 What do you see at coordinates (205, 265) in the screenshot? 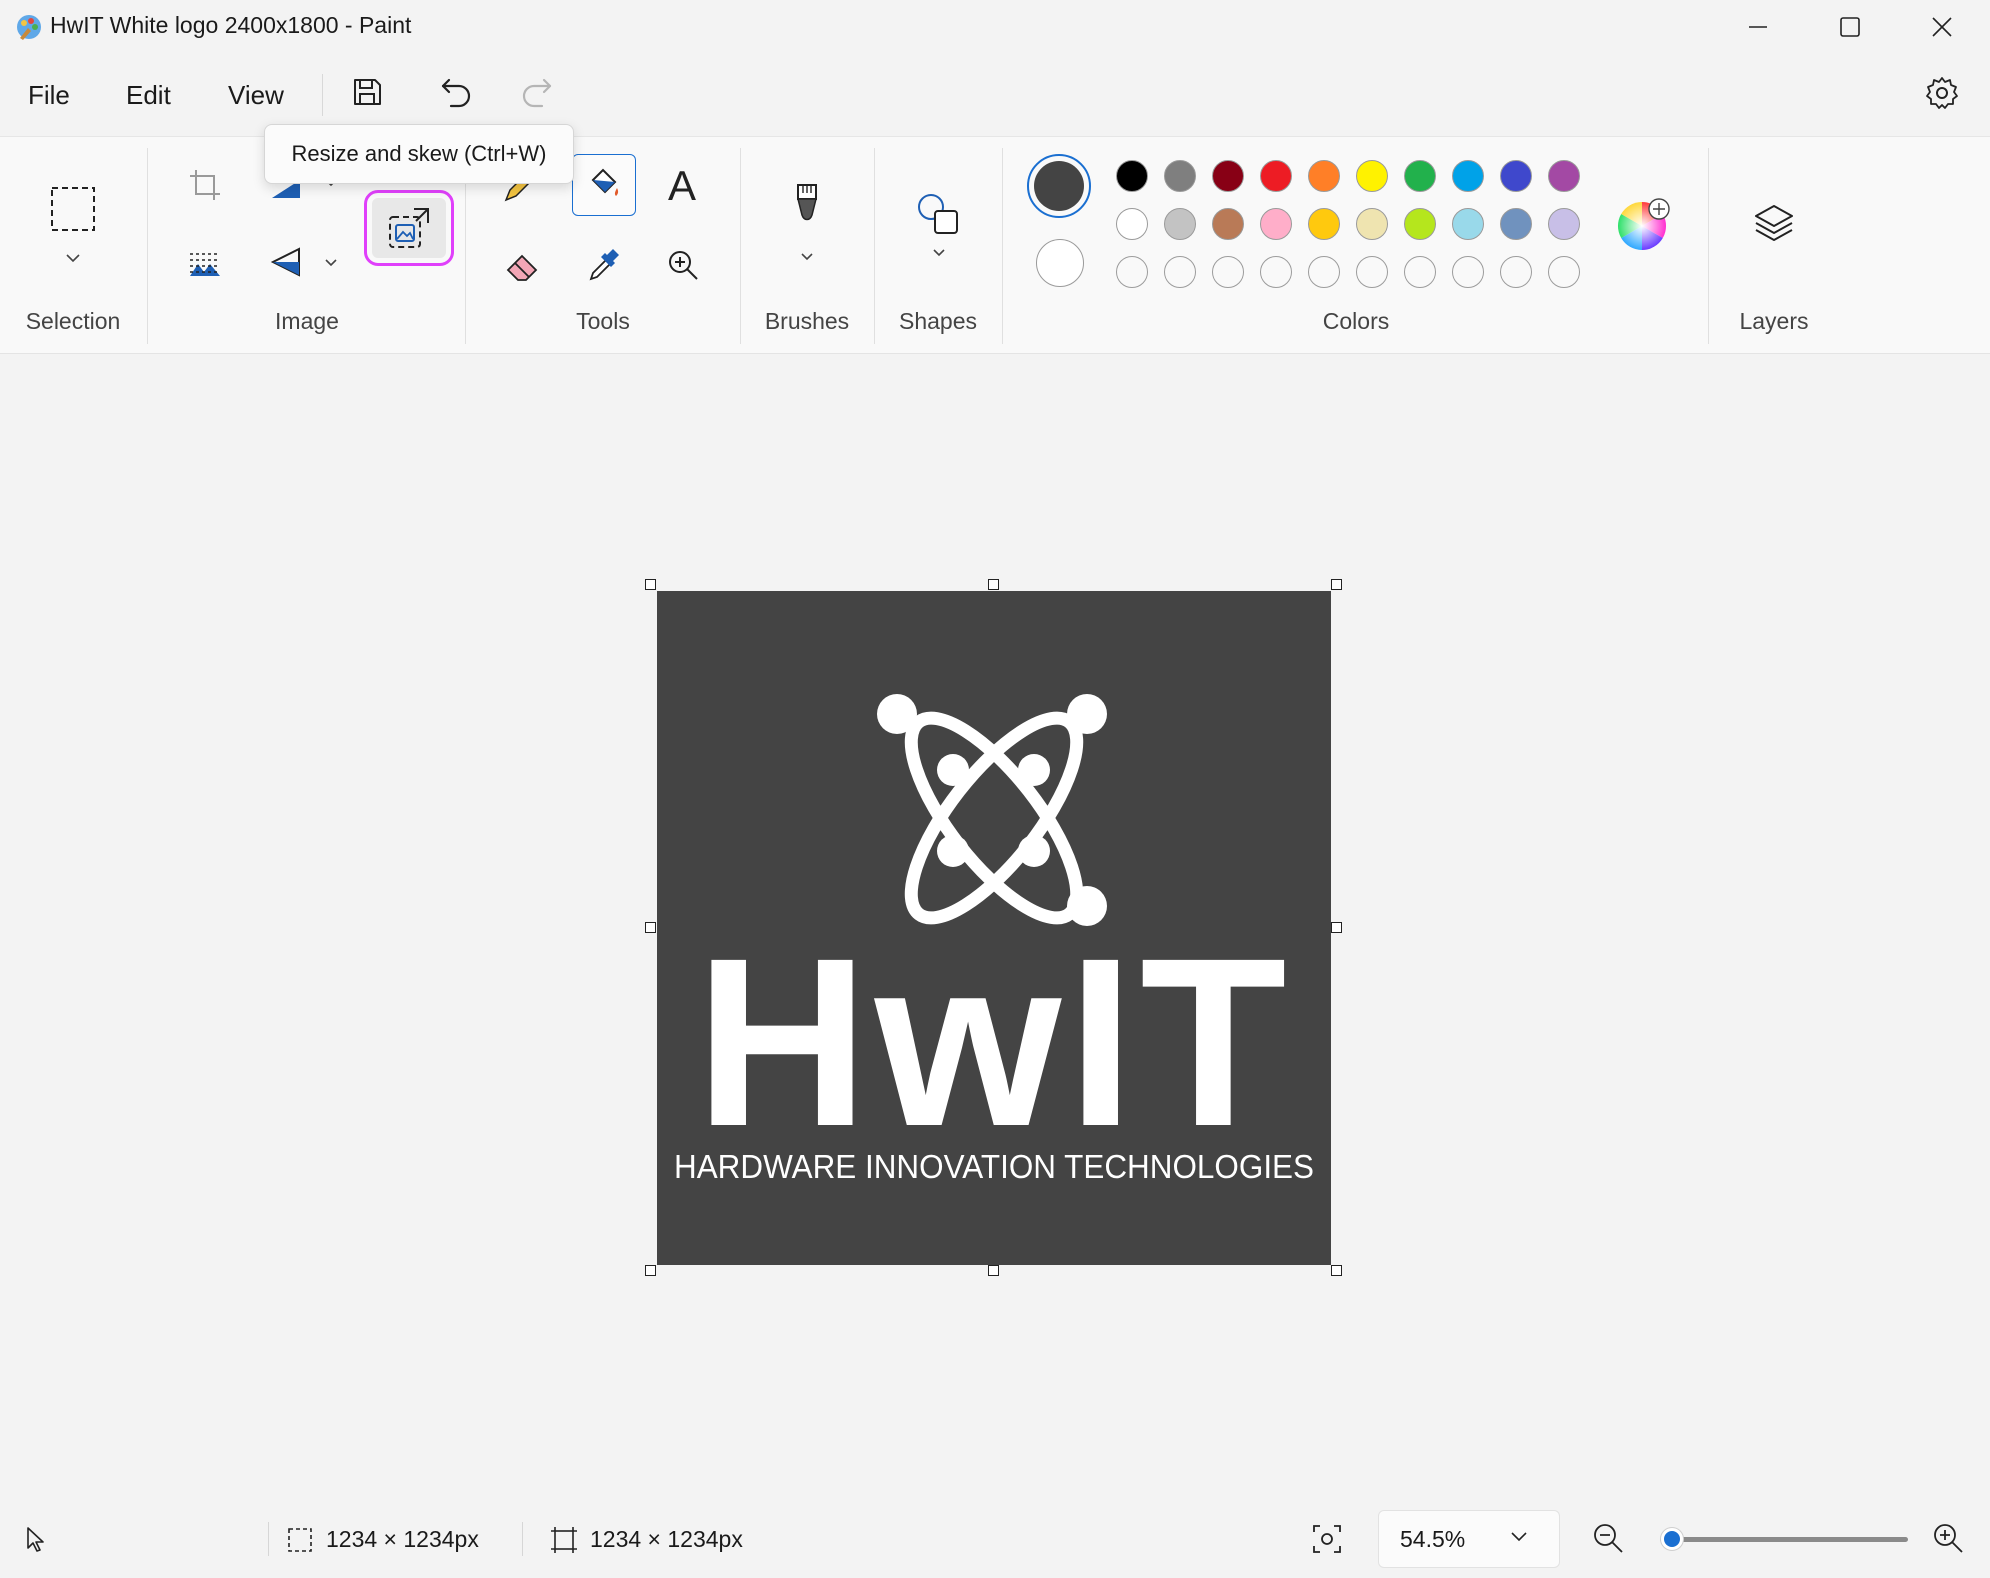
I see `remove-background-button` at bounding box center [205, 265].